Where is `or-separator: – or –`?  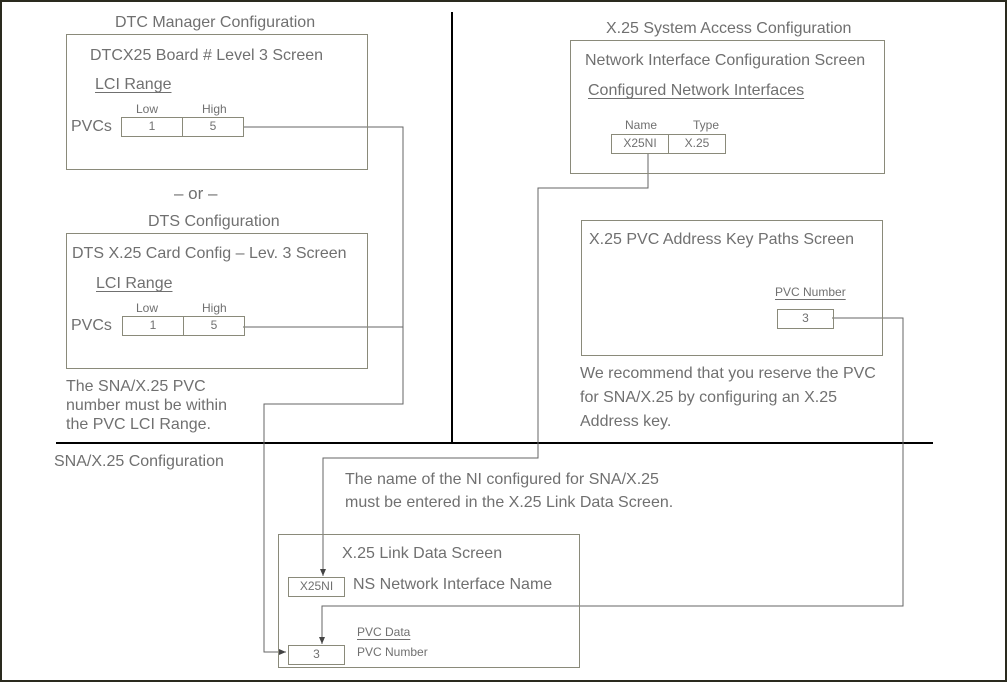 or-separator: – or – is located at coordinates (196, 193).